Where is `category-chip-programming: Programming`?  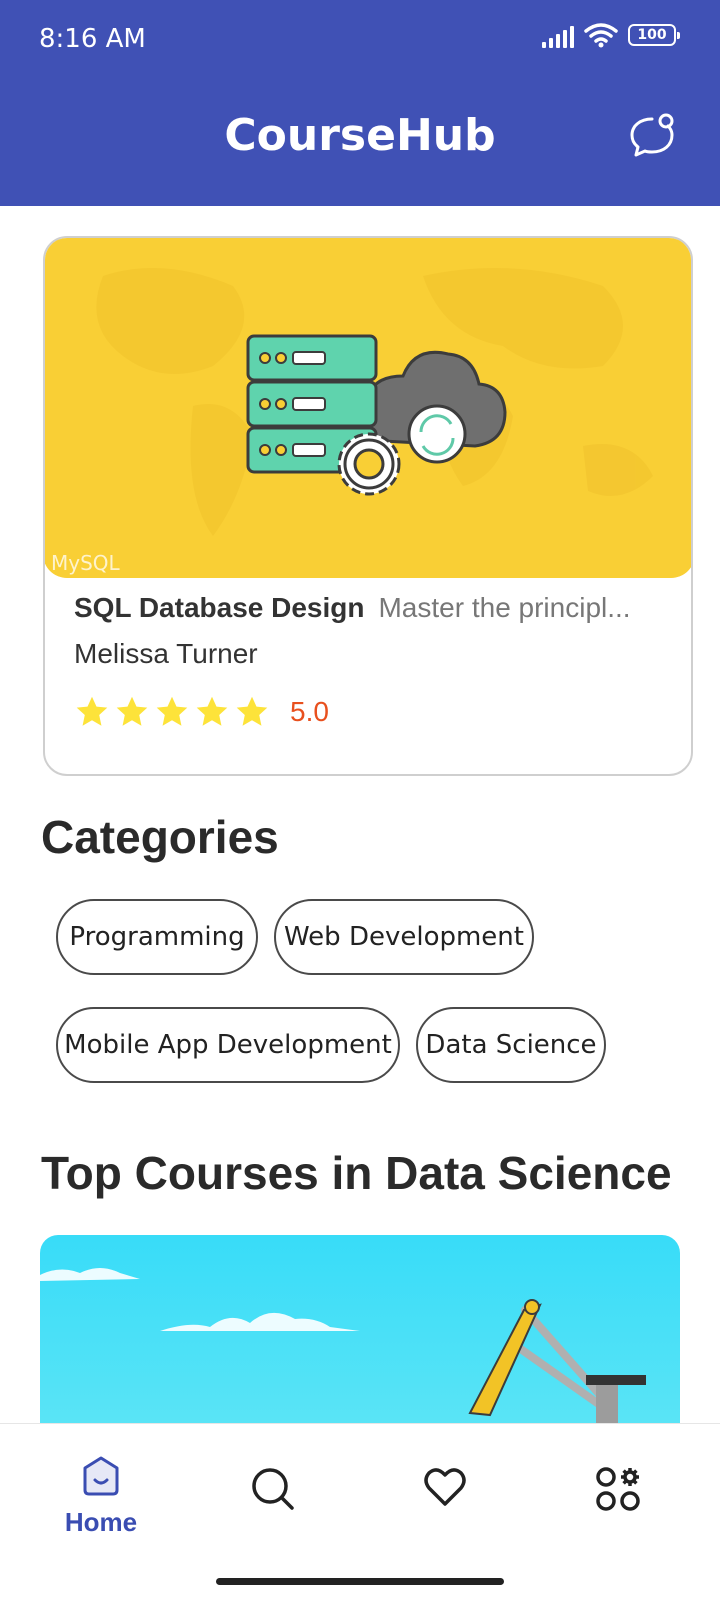 category-chip-programming: Programming is located at coordinates (157, 937).